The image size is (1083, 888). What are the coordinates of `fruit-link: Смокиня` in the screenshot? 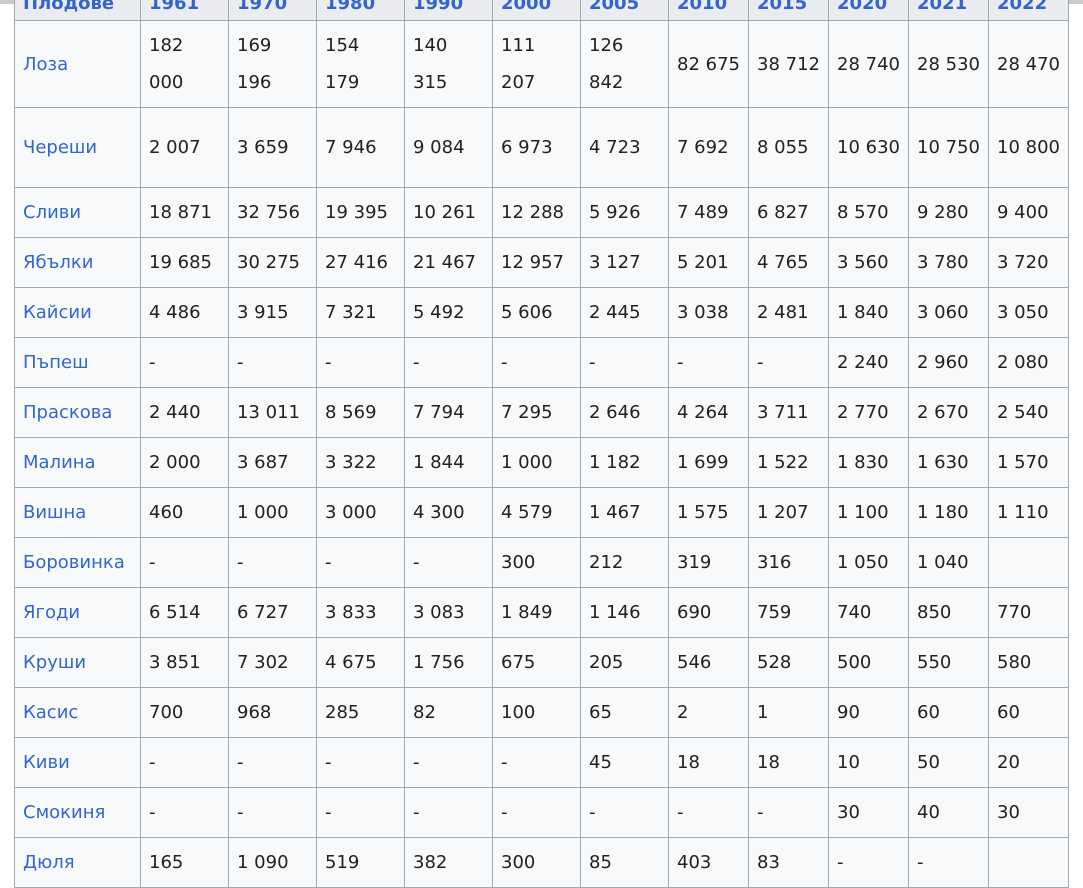 It's located at (77, 812).